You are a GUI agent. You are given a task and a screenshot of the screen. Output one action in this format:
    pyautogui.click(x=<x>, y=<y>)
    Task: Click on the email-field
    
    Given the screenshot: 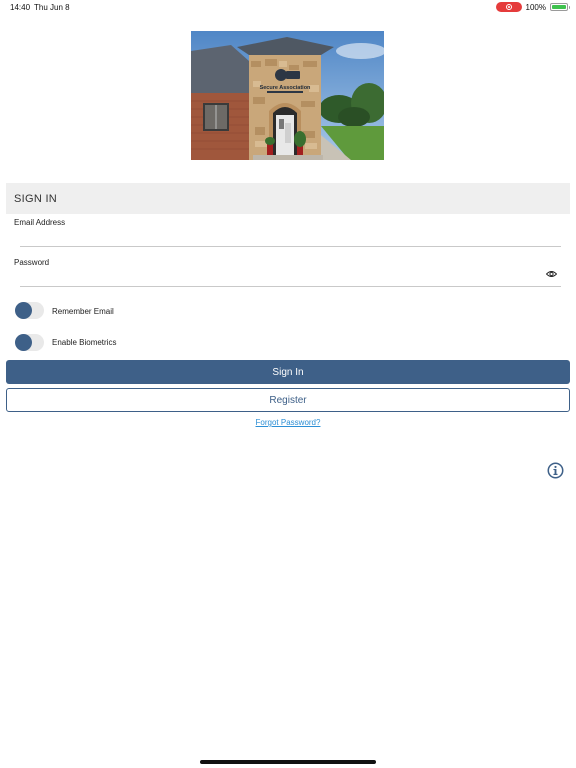 What is the action you would take?
    pyautogui.click(x=290, y=238)
    